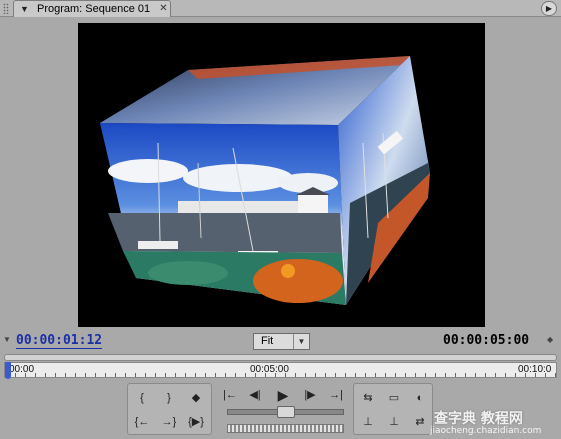 This screenshot has height=439, width=561. What do you see at coordinates (8, 370) in the screenshot?
I see `playhead` at bounding box center [8, 370].